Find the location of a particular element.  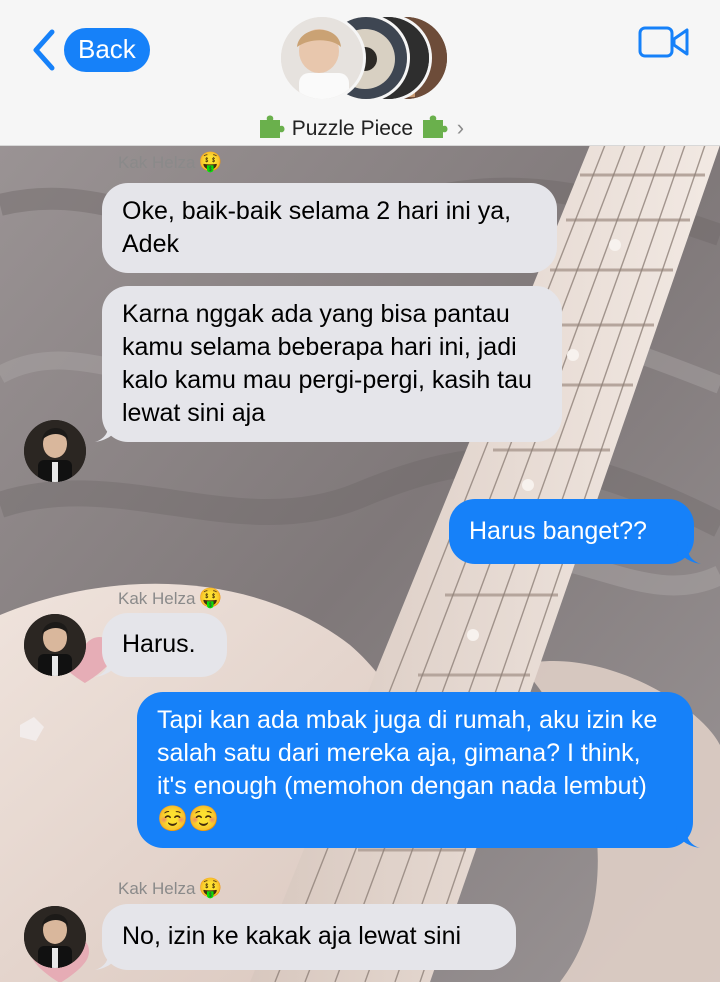

conversation-header: Back Puzzle Piece › is located at coordinates (360, 73).